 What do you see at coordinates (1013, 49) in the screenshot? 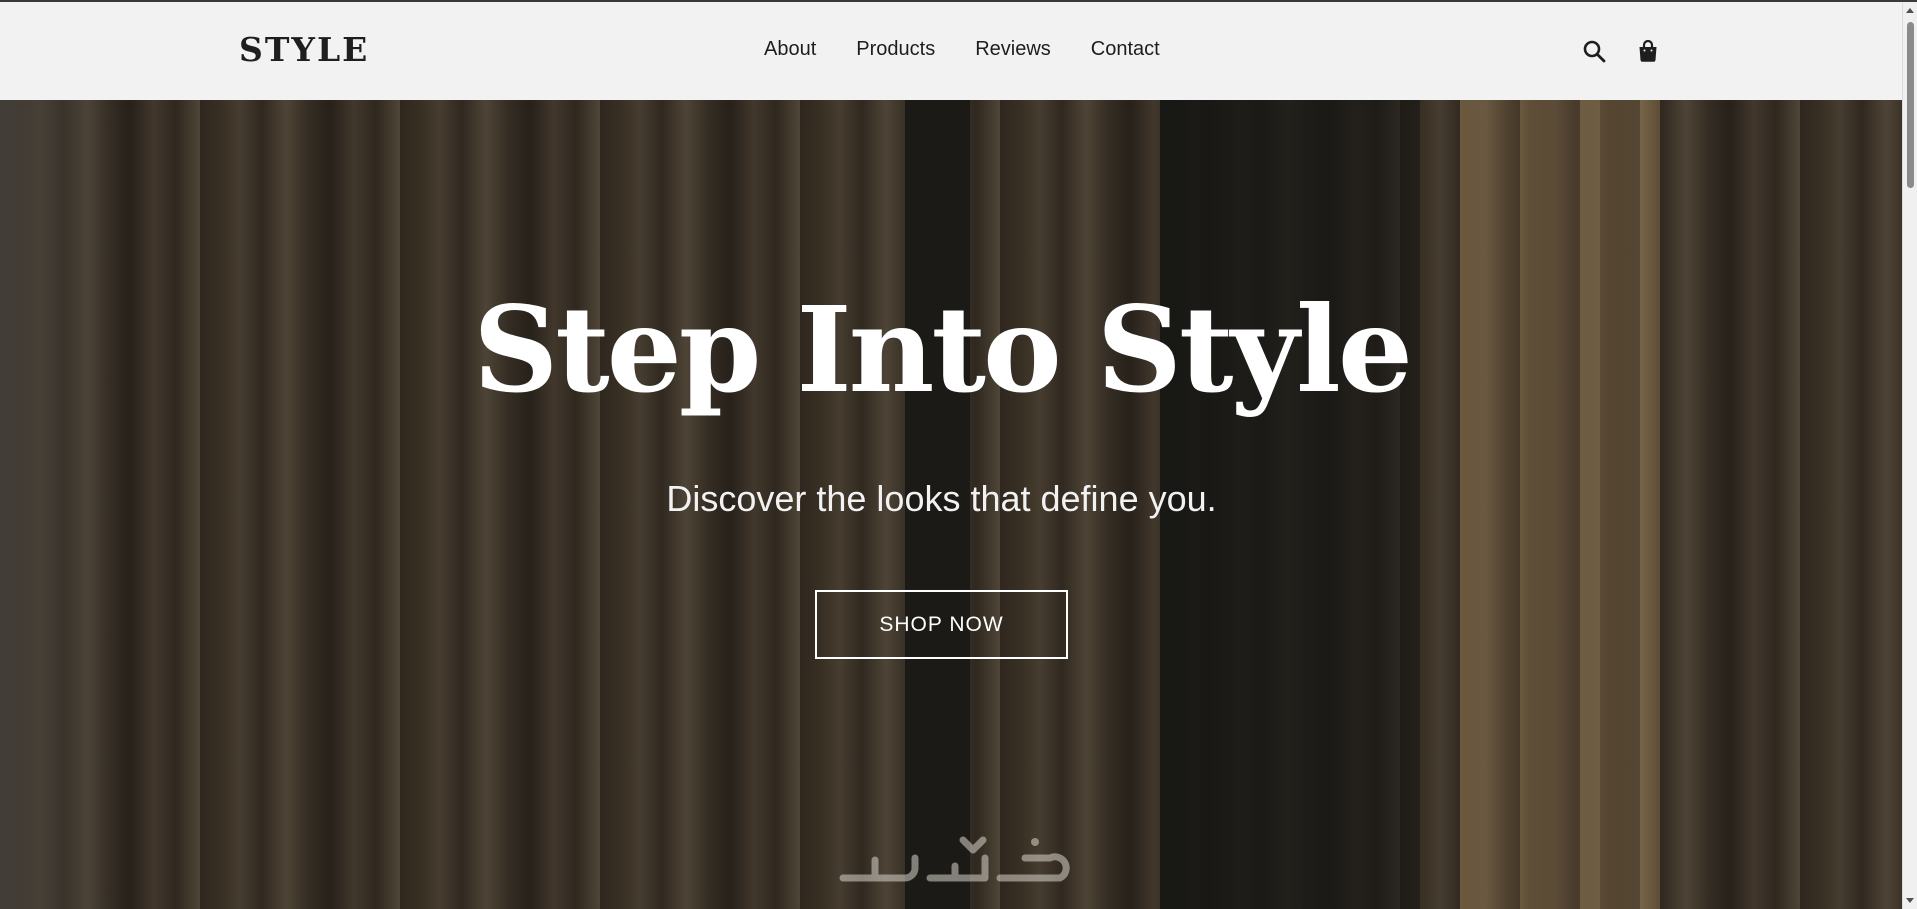
I see `nav-link-reviews: Reviews` at bounding box center [1013, 49].